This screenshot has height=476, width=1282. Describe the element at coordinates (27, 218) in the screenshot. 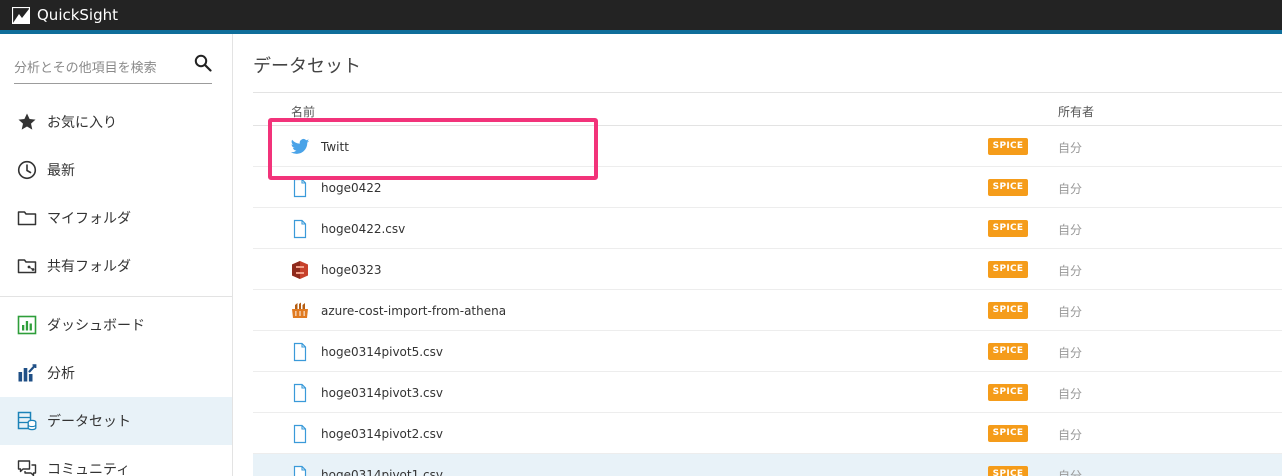

I see `folder-icon` at that location.